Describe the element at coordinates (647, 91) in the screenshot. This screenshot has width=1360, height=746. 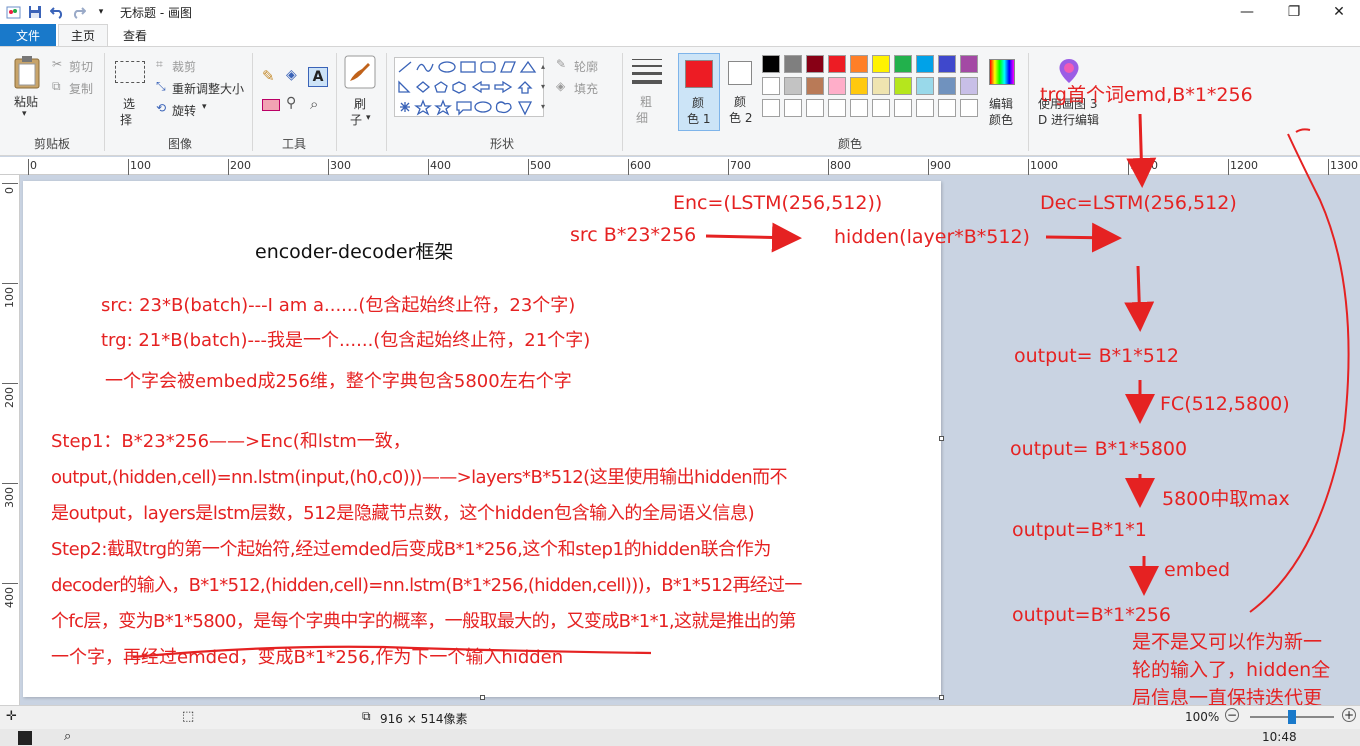
I see `size-button: 粗 细` at that location.